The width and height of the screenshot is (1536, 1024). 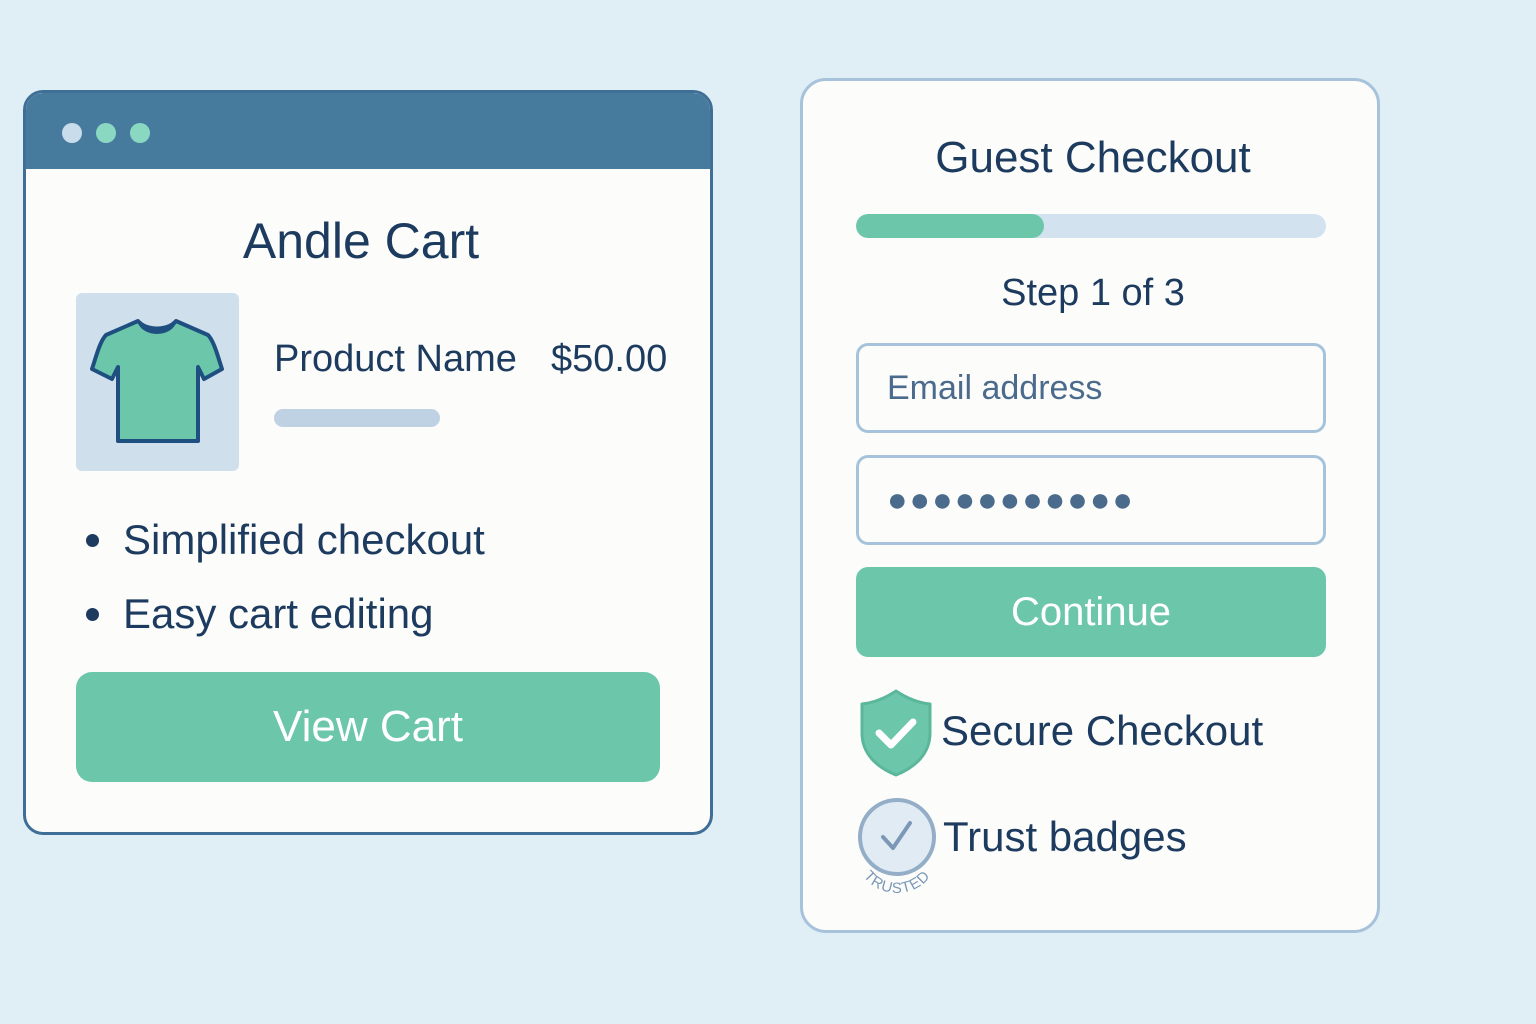 What do you see at coordinates (609, 359) in the screenshot?
I see `product-price: $50.00` at bounding box center [609, 359].